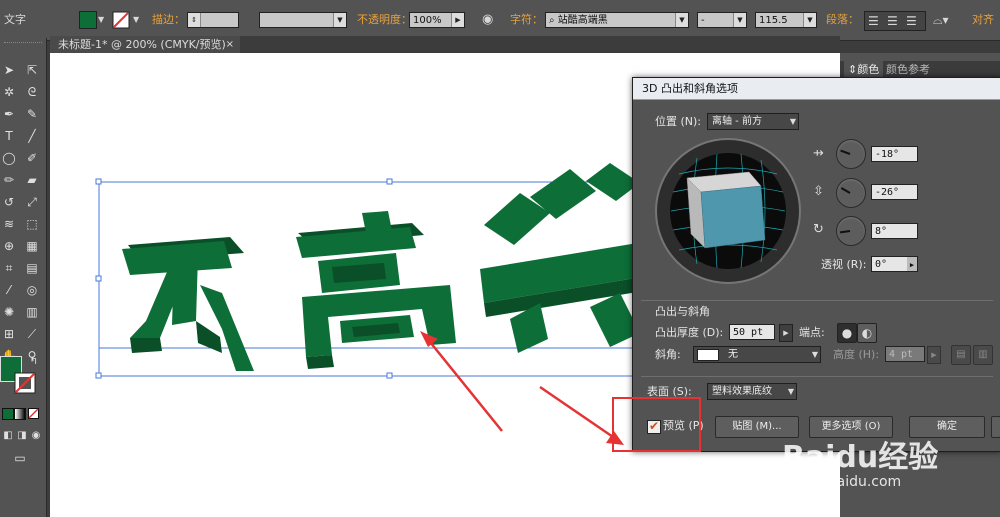 This screenshot has width=1000, height=517. I want to click on document-tab: 未标题-1* @ 200% (CMYK/预览) ×, so click(145, 44).